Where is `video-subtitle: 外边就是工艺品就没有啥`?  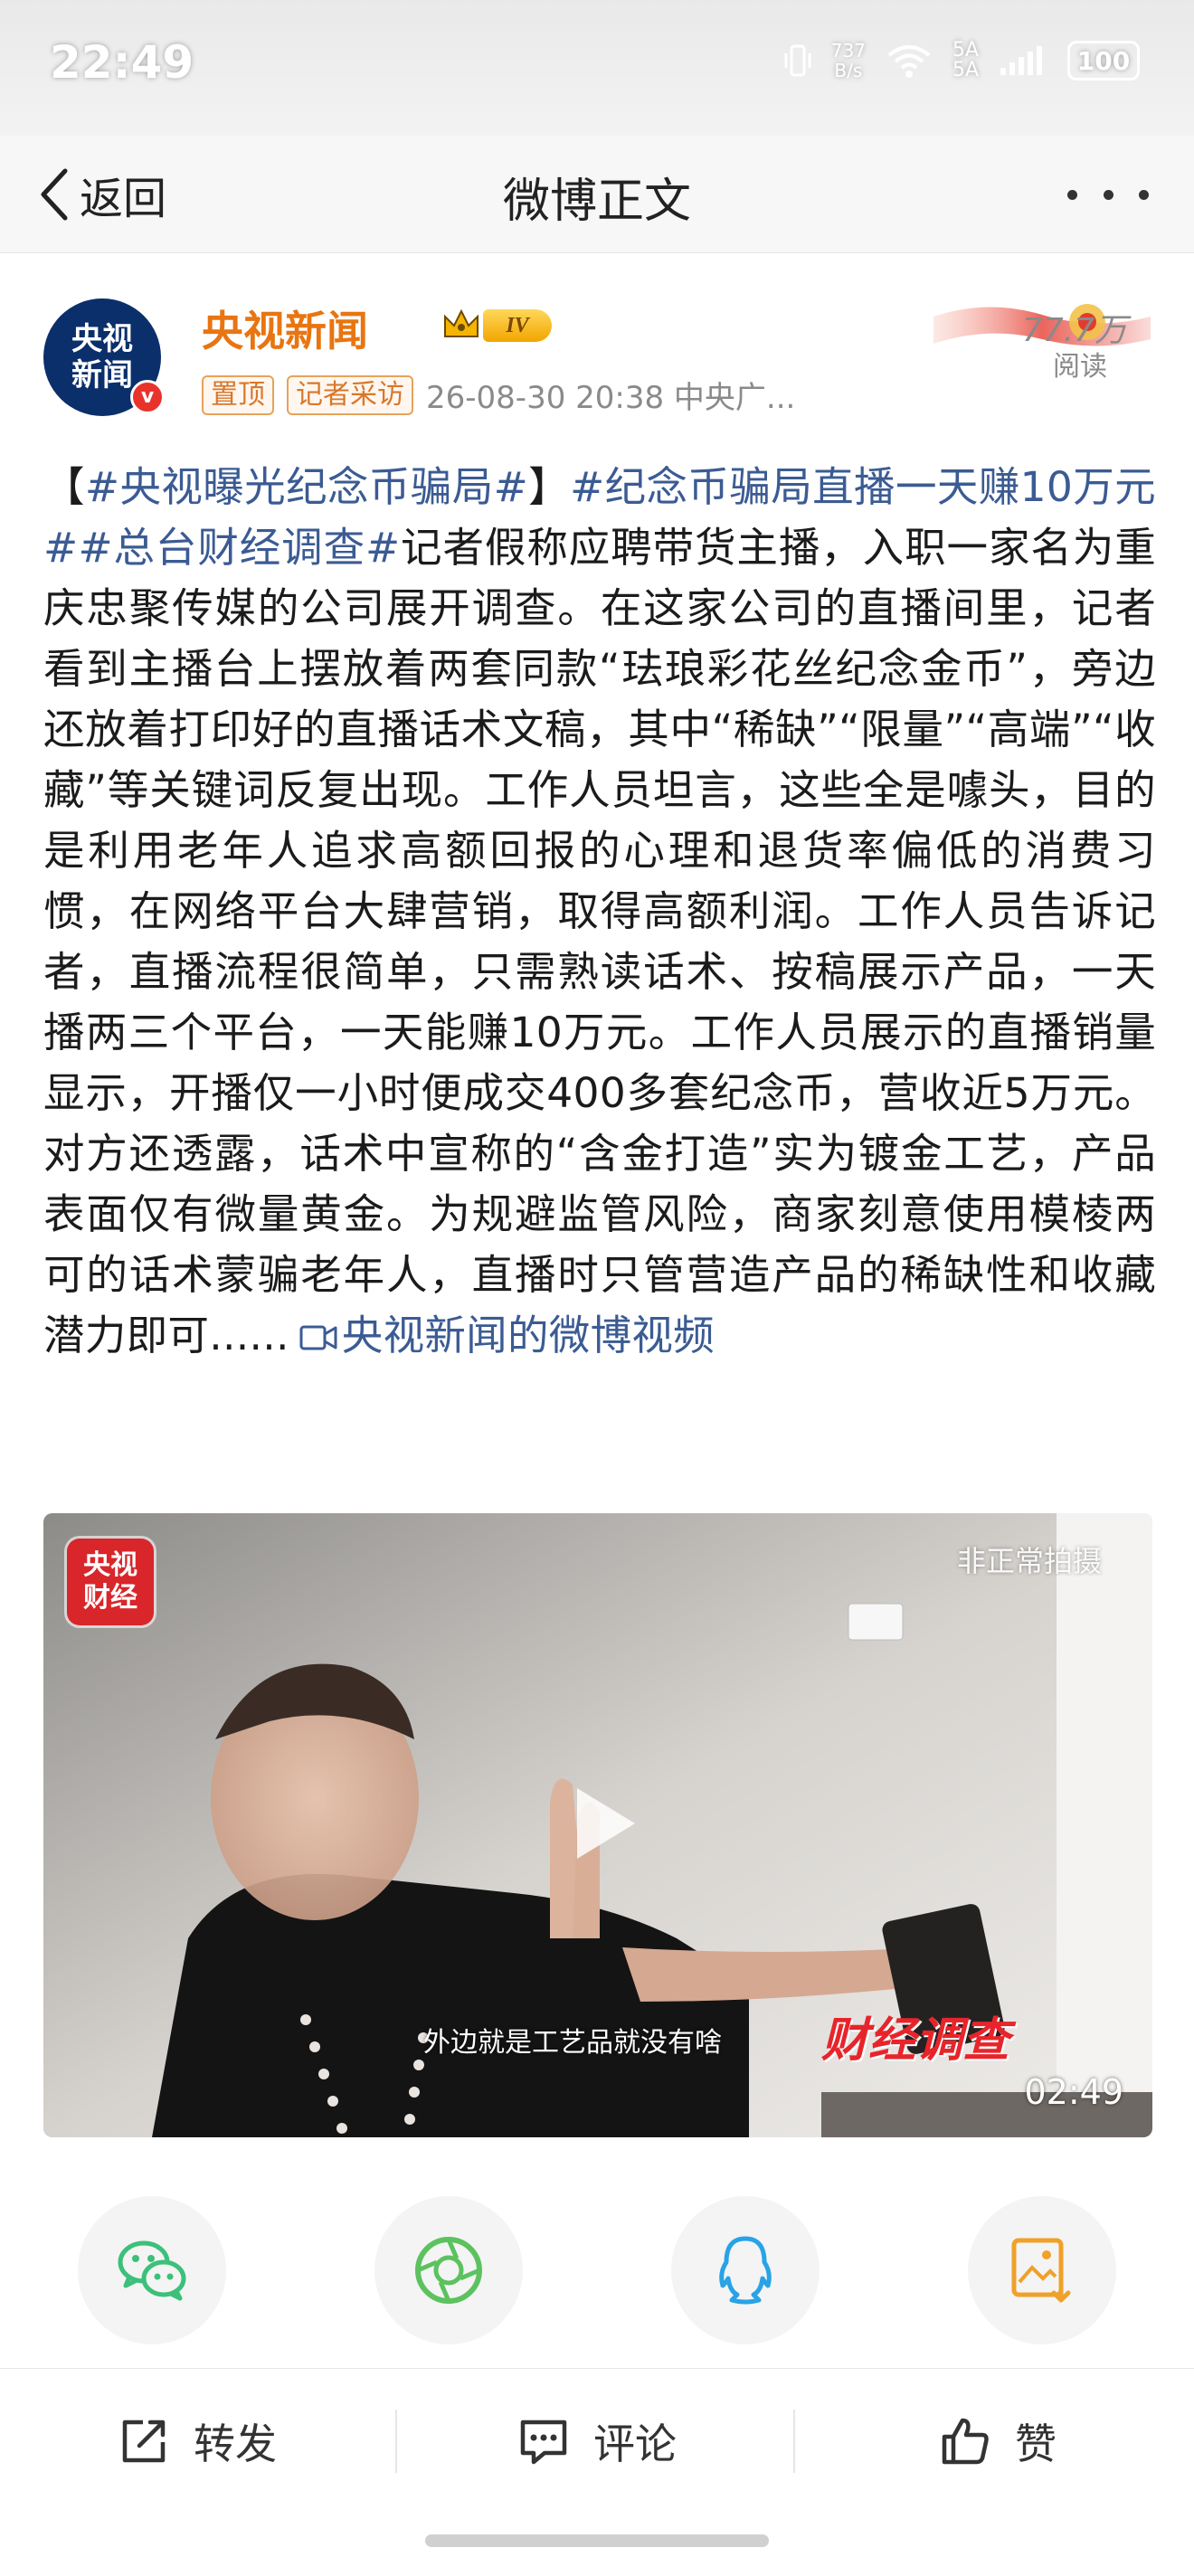 video-subtitle: 外边就是工艺品就没有啥 is located at coordinates (572, 2043).